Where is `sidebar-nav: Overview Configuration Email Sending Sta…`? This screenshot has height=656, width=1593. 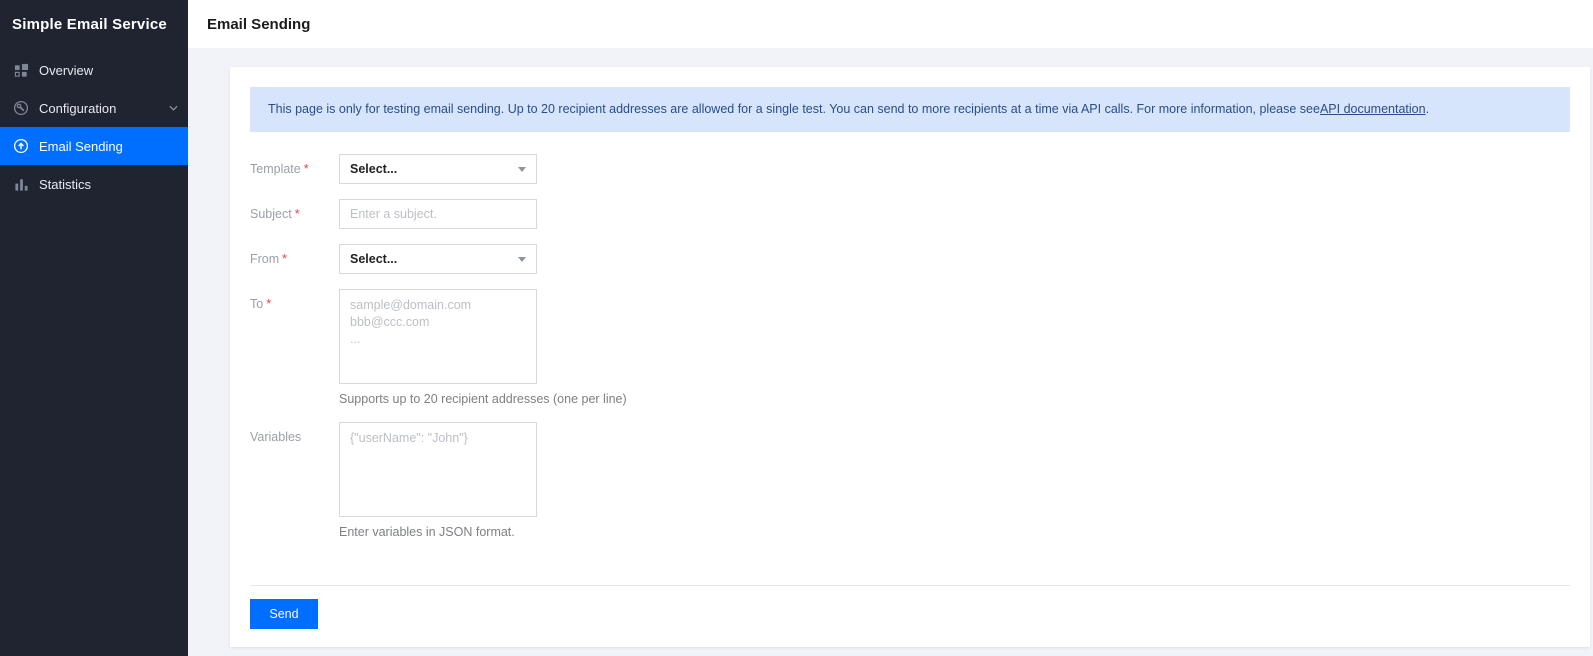 sidebar-nav: Overview Configuration Email Sending Sta… is located at coordinates (94, 127).